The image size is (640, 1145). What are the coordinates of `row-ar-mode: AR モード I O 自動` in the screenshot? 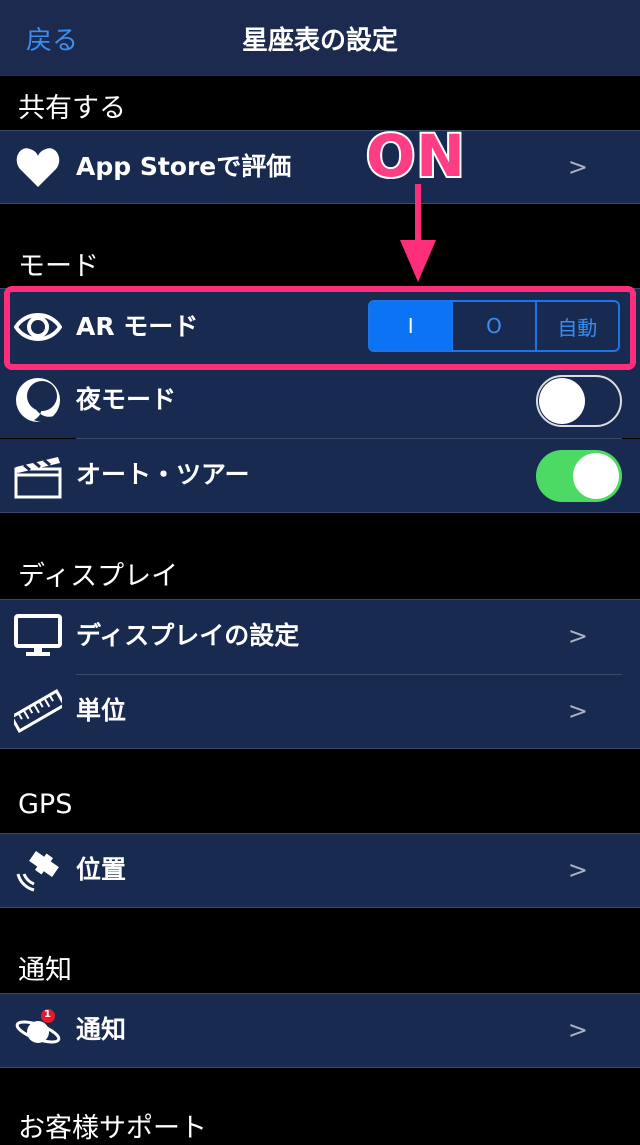 It's located at (320, 327).